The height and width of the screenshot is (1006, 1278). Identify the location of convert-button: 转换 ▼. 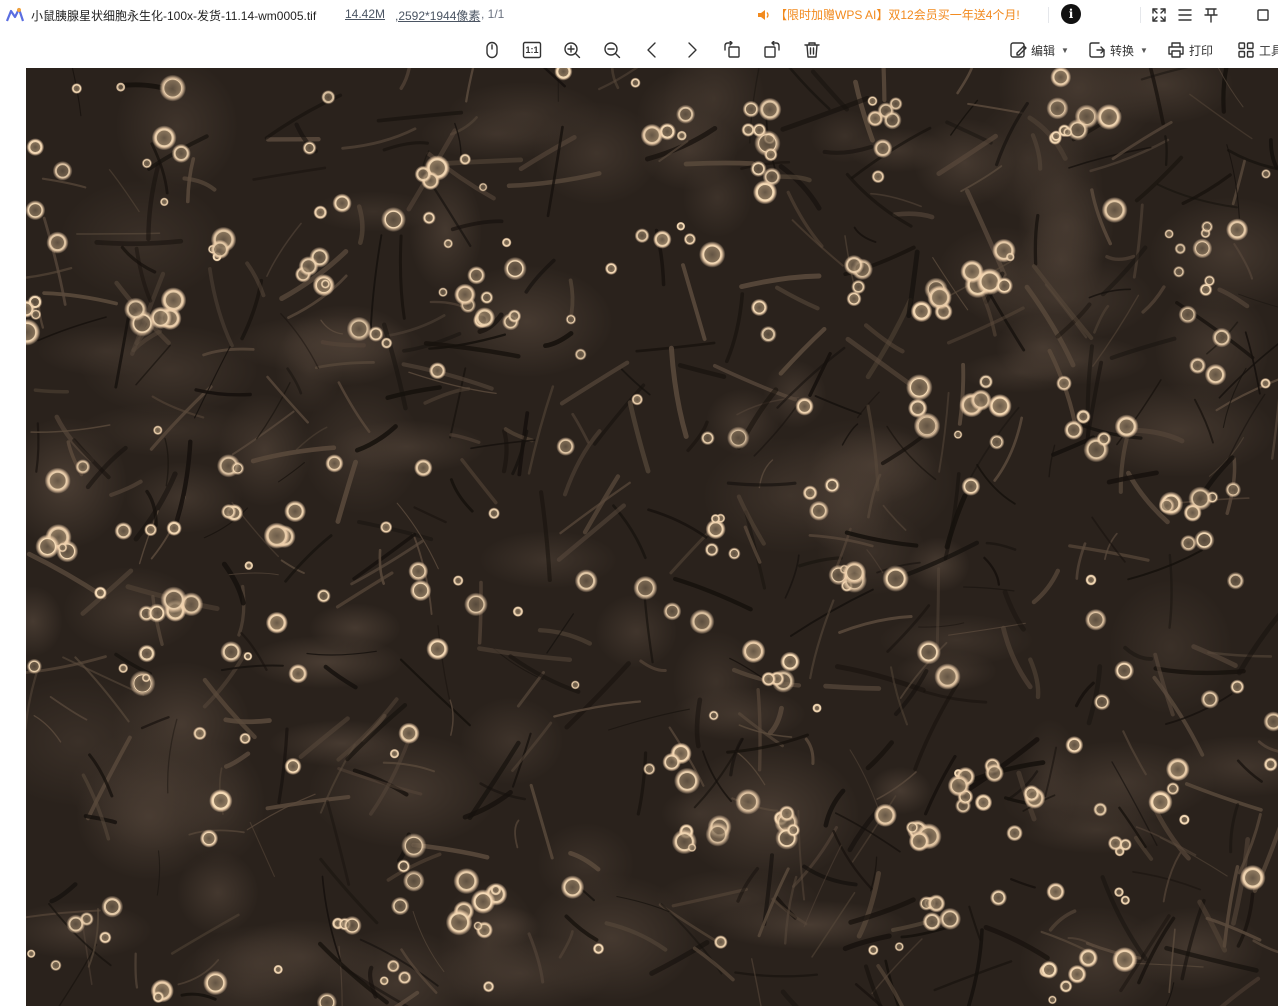
(1118, 50).